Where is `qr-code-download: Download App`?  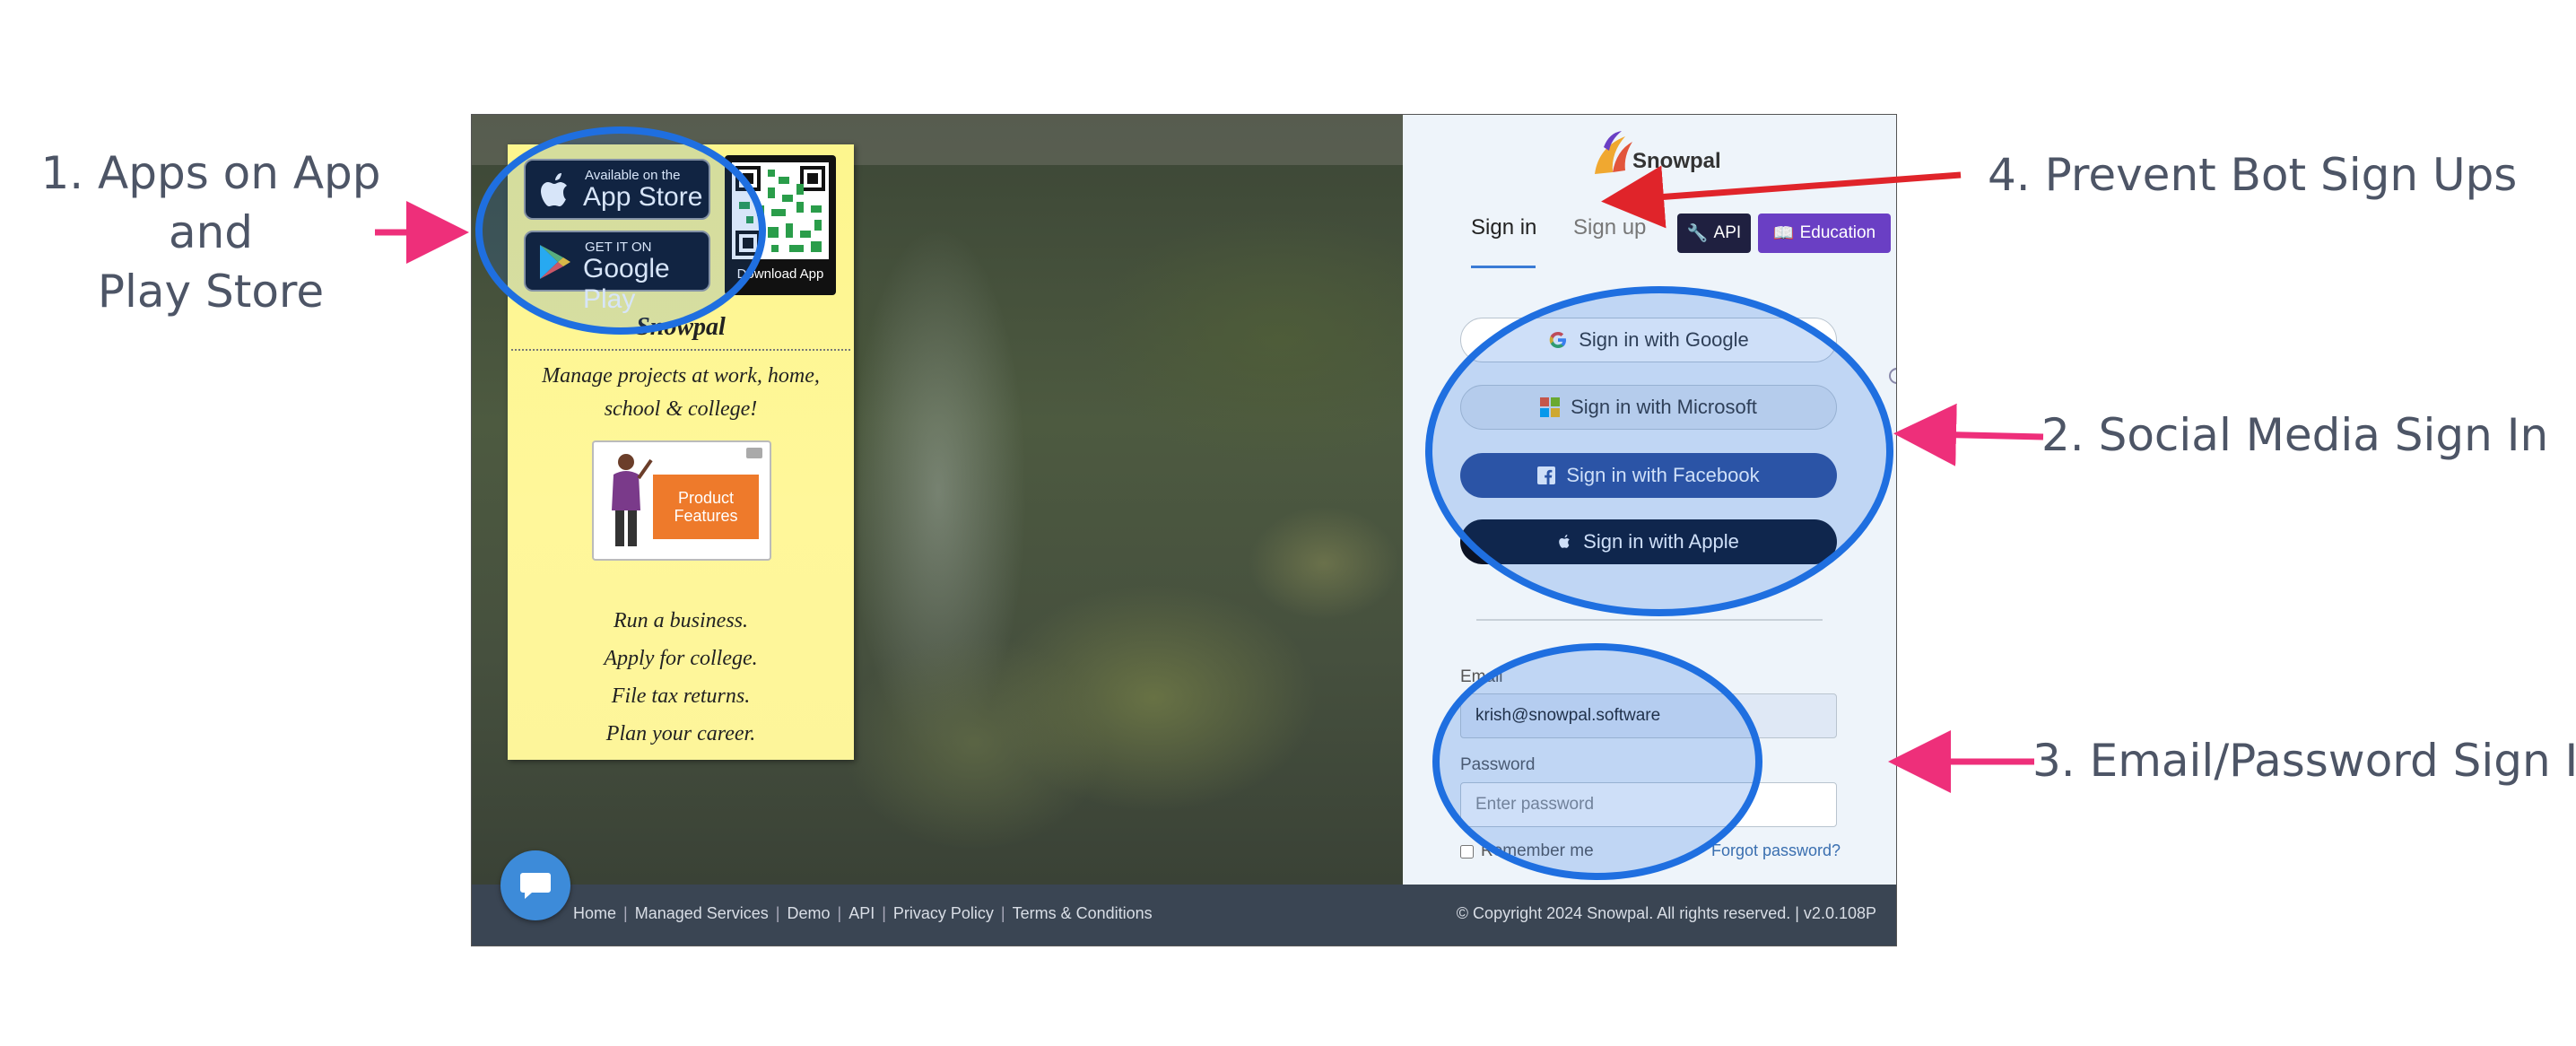
qr-code-download: Download App is located at coordinates (780, 225).